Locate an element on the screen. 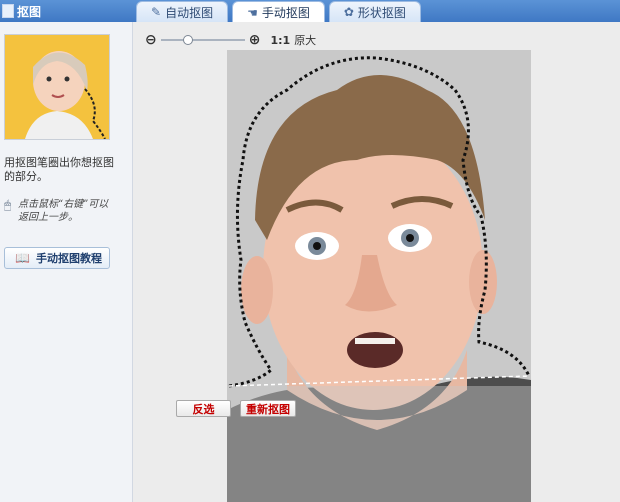  tab-shape-cutout: ✿ 形状抠图 is located at coordinates (374, 11).